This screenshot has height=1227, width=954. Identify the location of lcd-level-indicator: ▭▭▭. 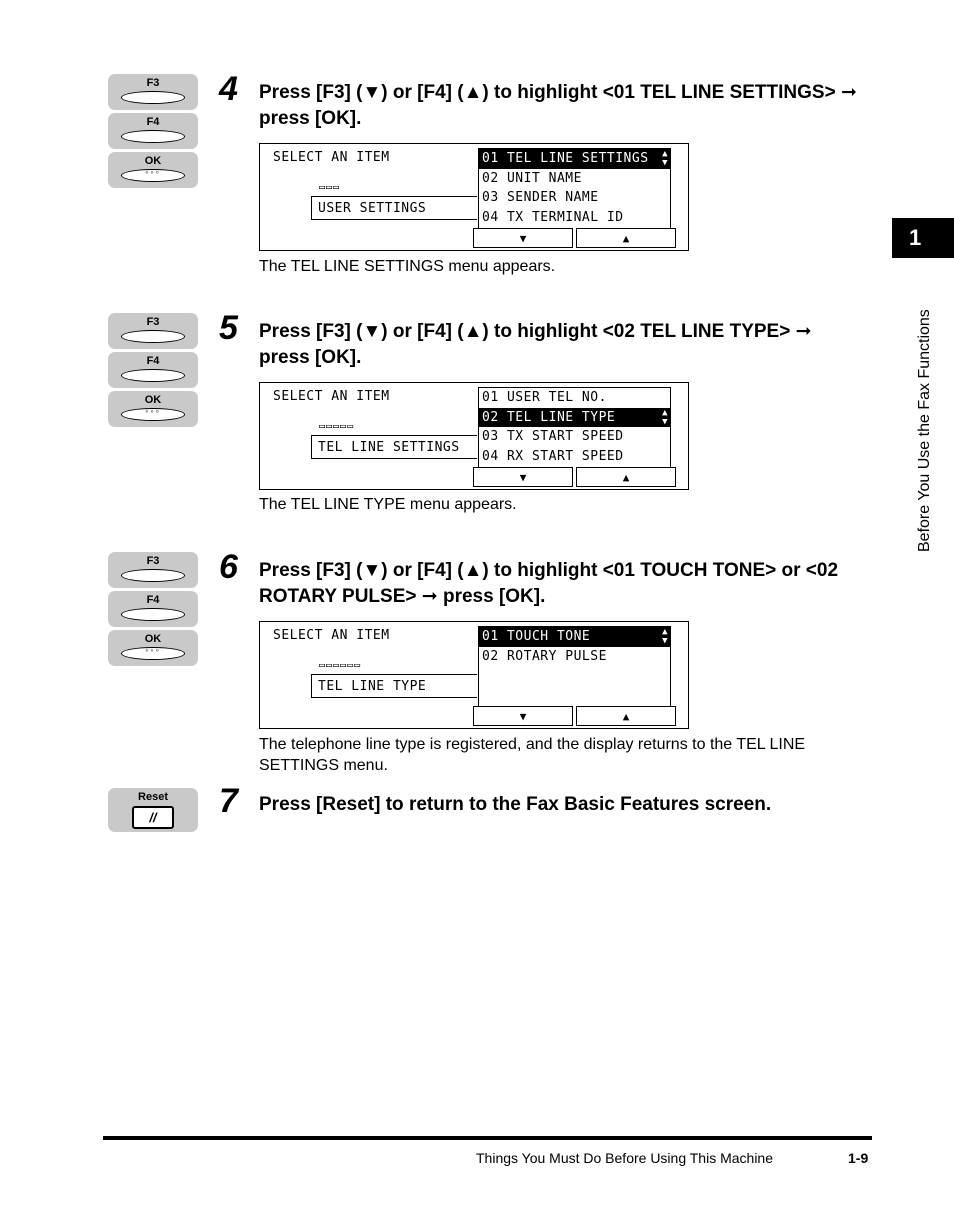
(330, 187).